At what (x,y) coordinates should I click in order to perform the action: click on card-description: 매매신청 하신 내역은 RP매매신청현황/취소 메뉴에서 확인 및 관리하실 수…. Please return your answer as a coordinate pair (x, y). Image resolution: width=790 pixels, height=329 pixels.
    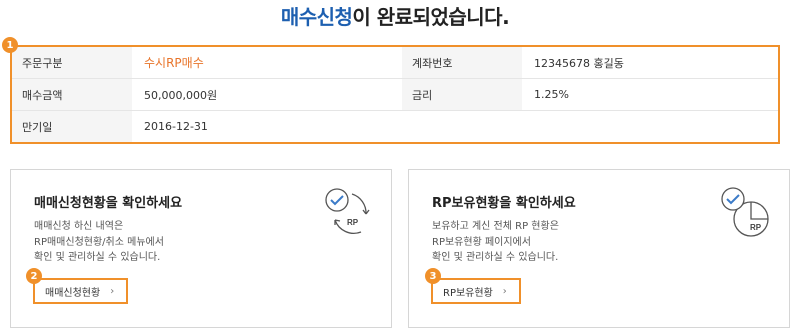
    Looking at the image, I should click on (99, 242).